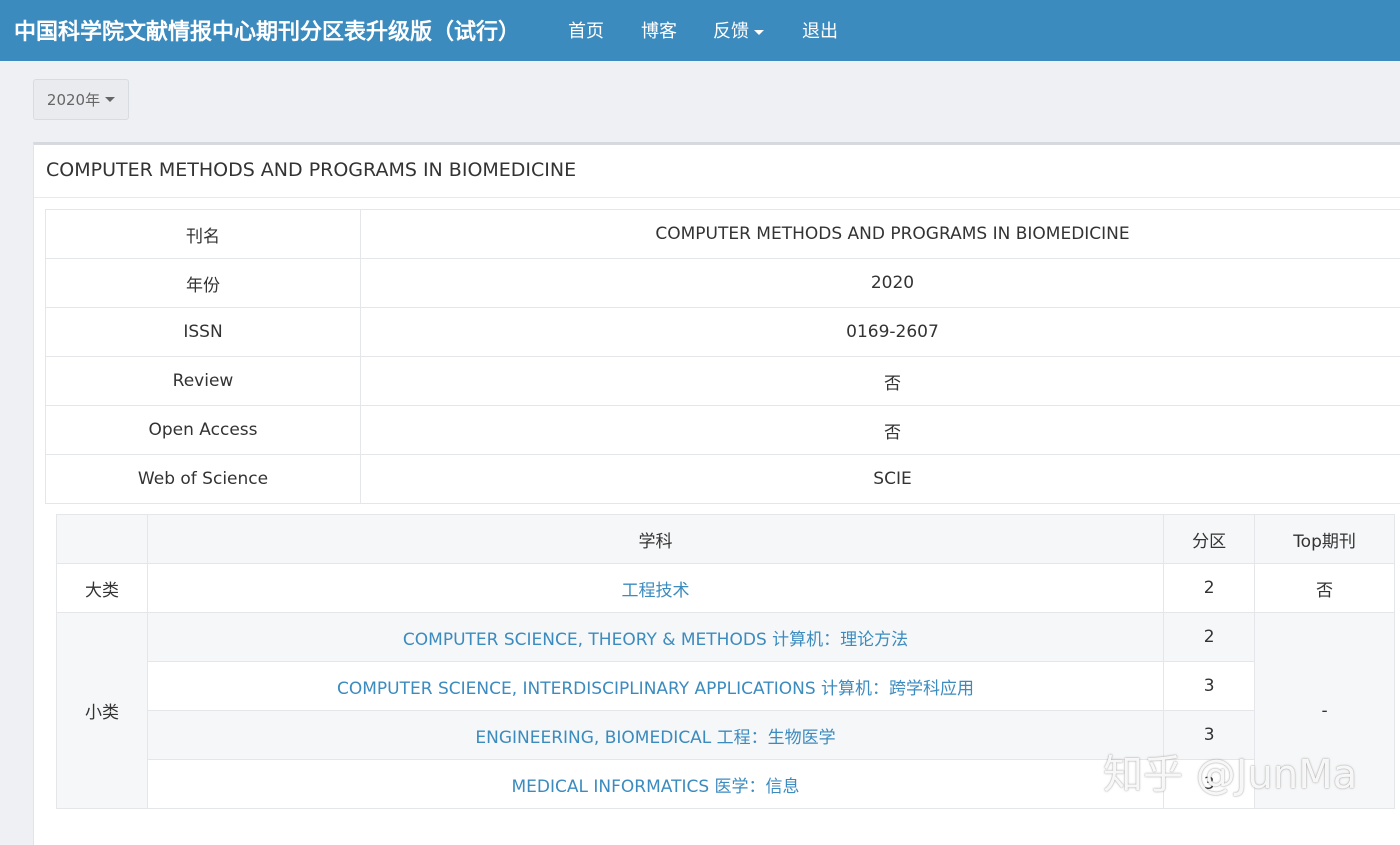  I want to click on header-subject: 学科, so click(655, 539).